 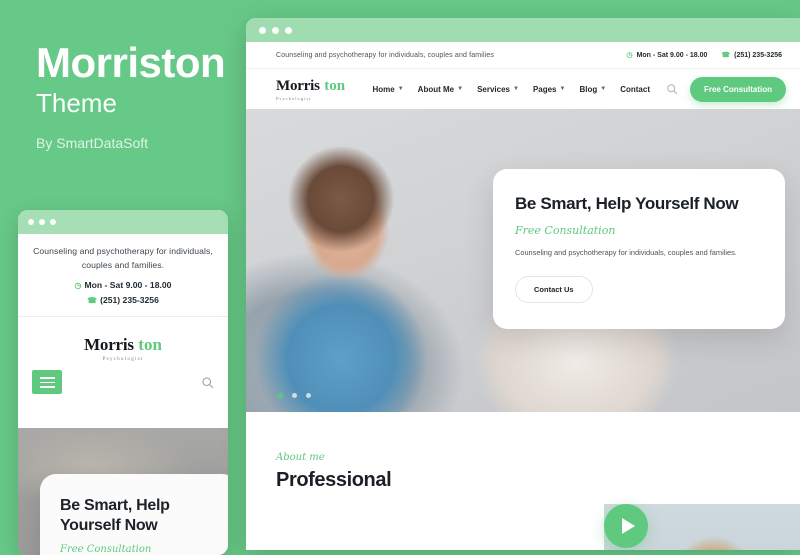 I want to click on nav-label: About Me, so click(x=436, y=89).